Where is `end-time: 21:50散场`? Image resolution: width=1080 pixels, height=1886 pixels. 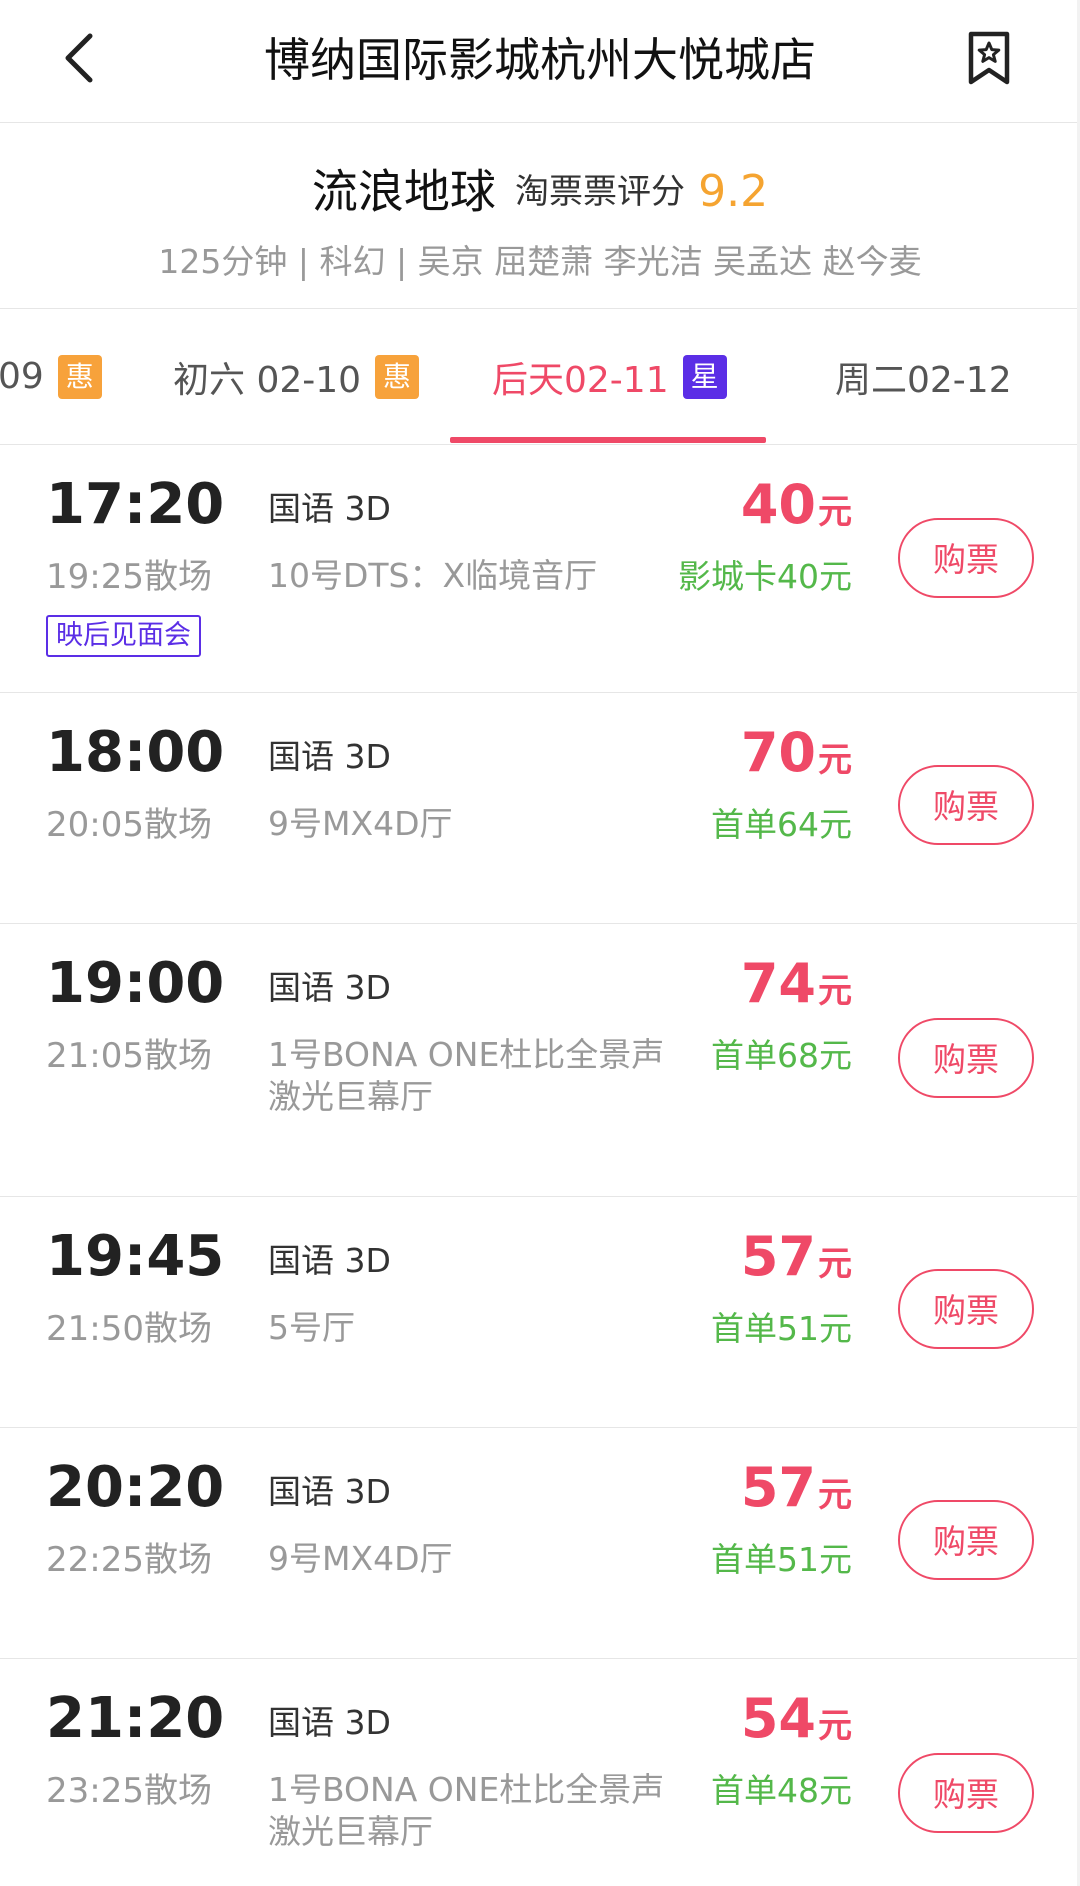 end-time: 21:50散场 is located at coordinates (129, 1329).